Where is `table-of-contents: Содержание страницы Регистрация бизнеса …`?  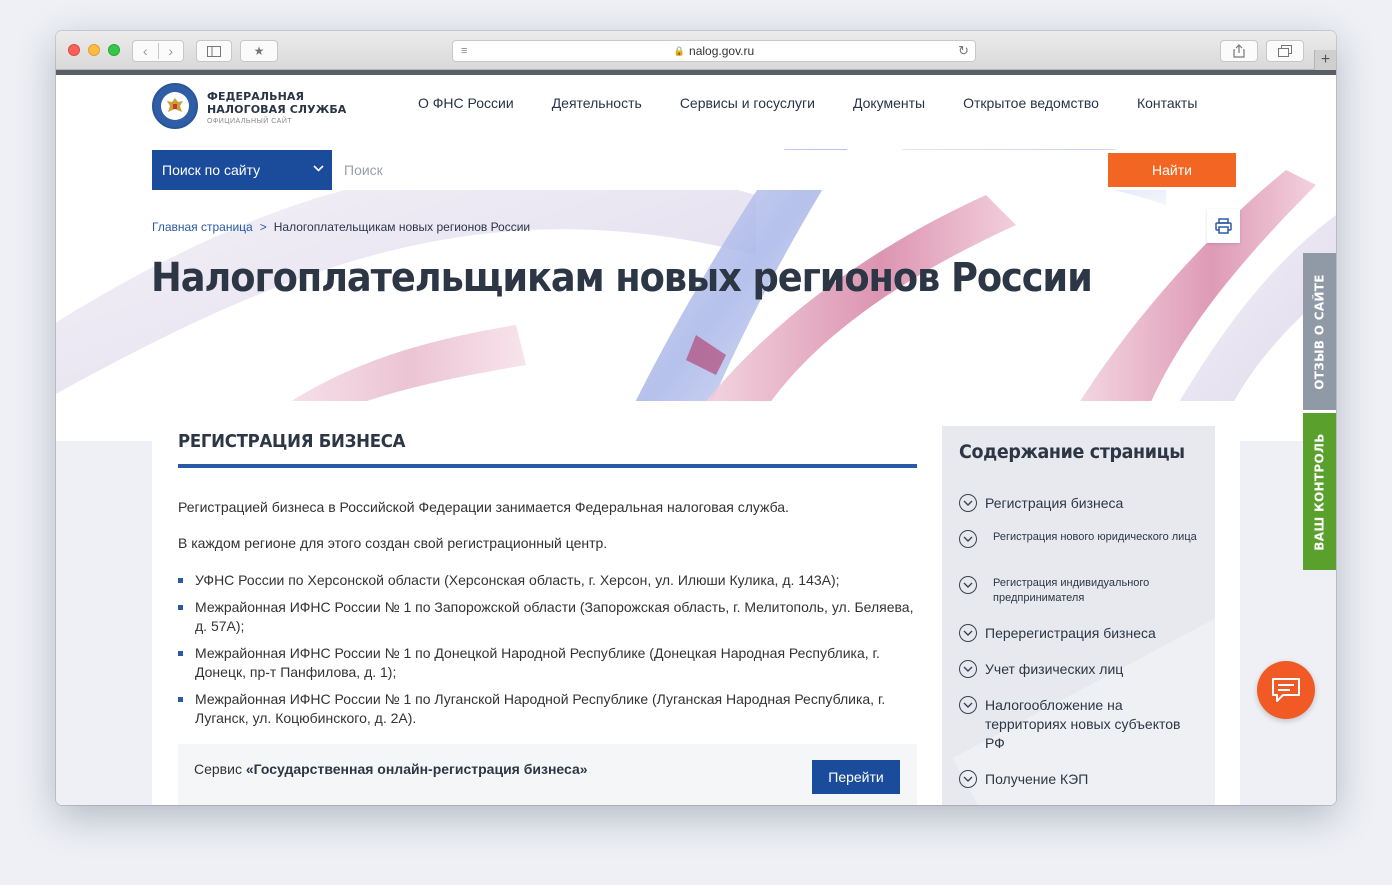
table-of-contents: Содержание страницы Регистрация бизнеса … is located at coordinates (1078, 615).